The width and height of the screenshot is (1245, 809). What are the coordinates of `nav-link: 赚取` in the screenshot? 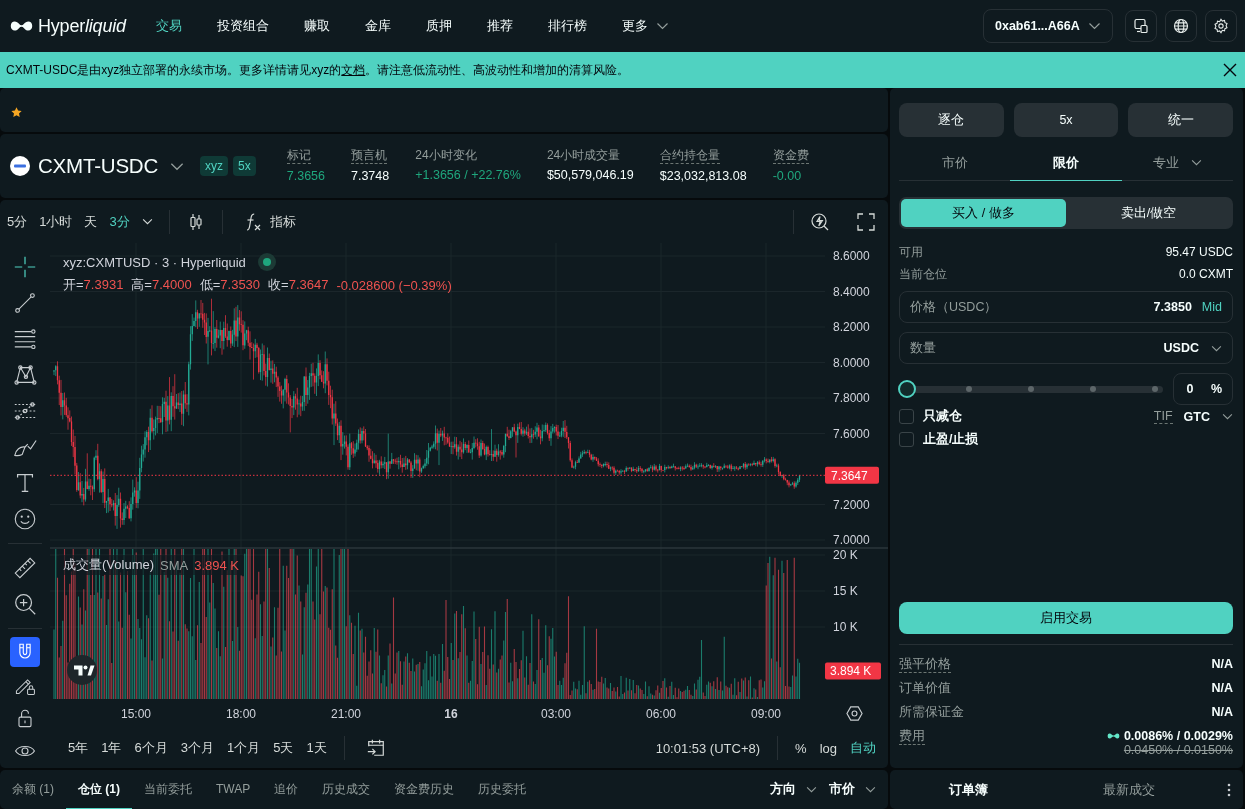 It's located at (316, 26).